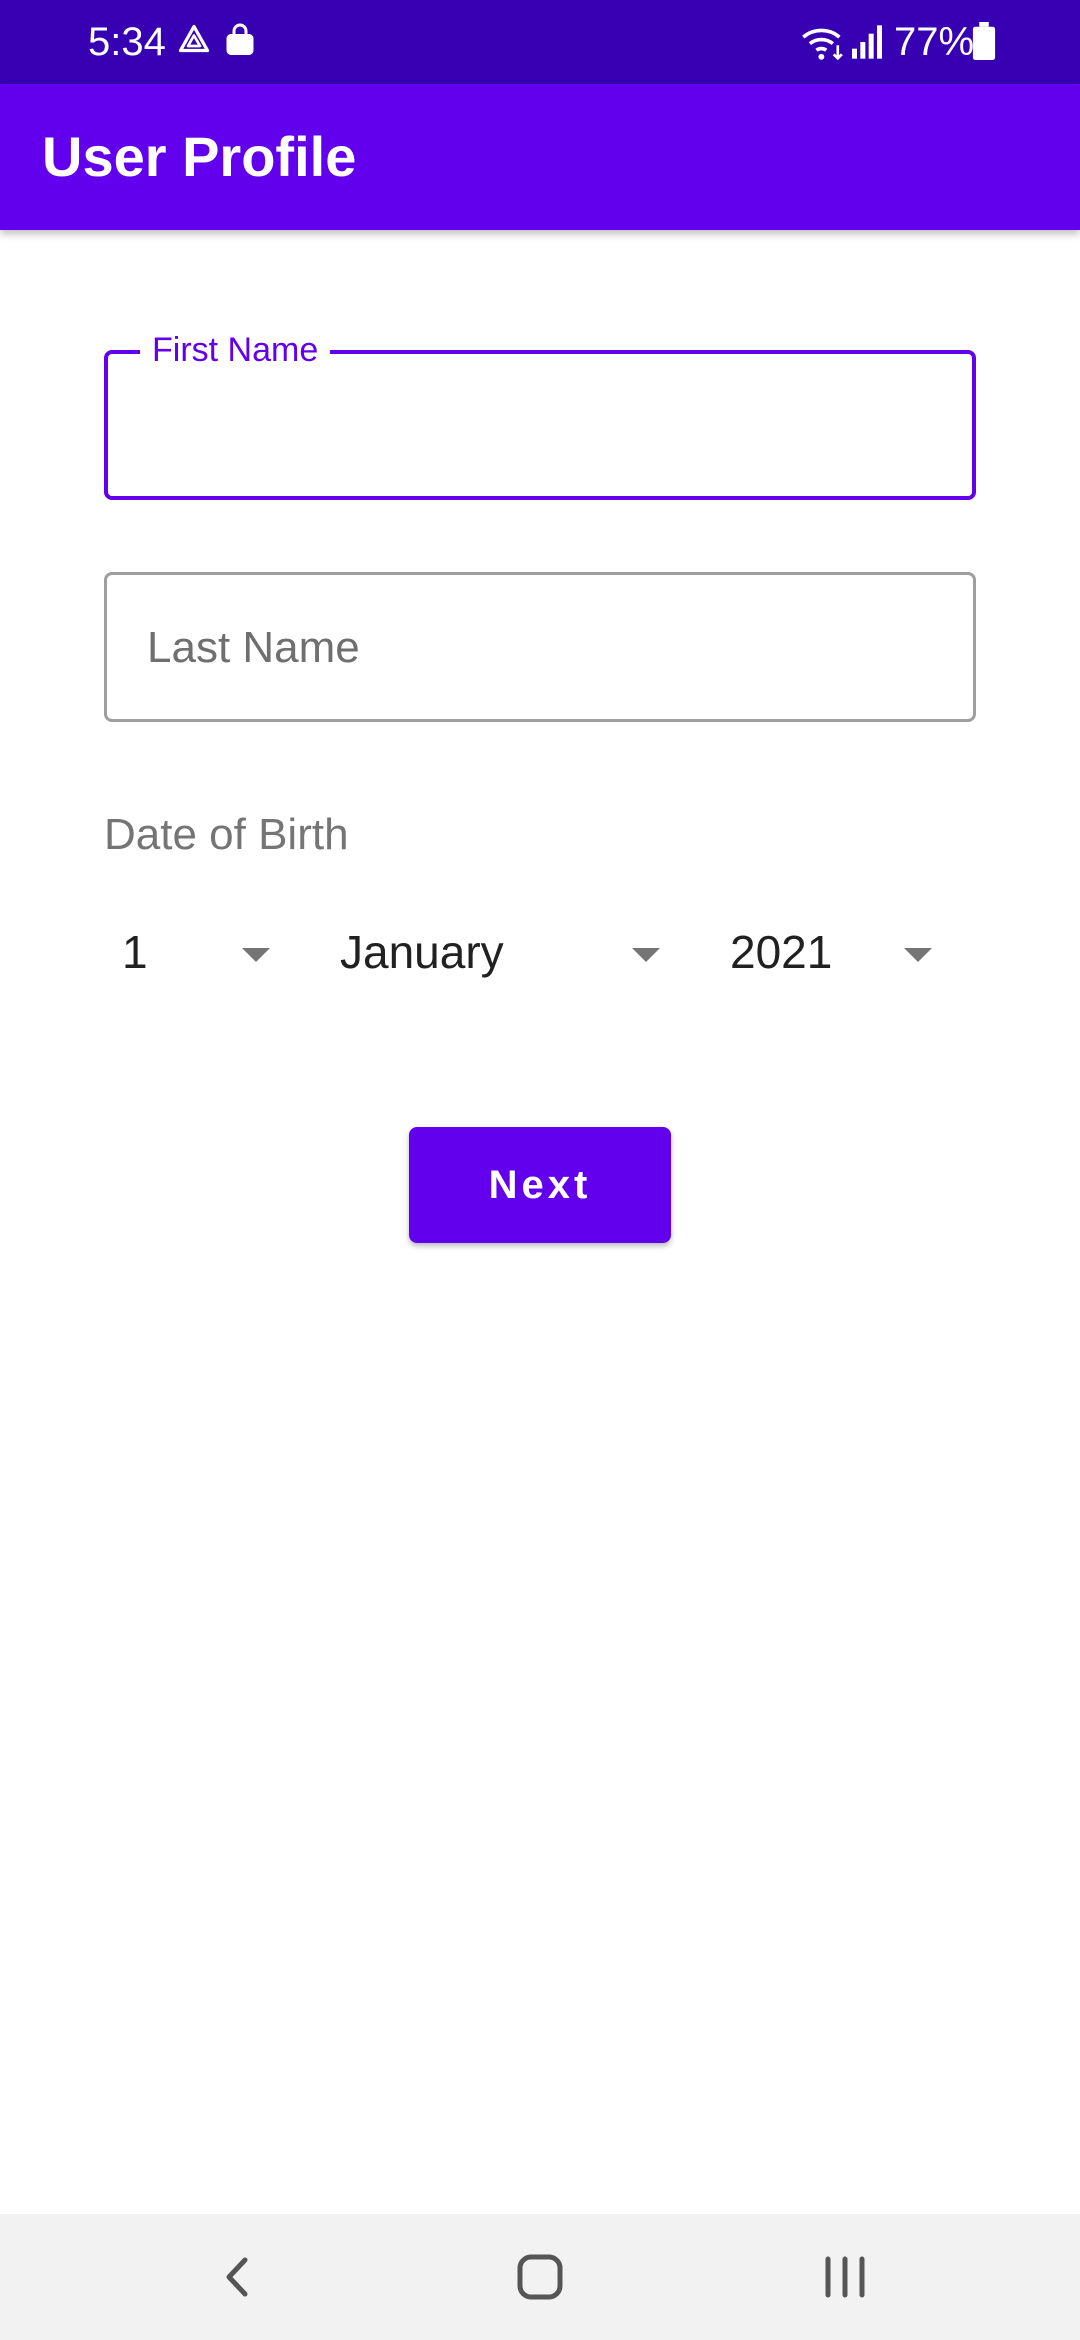 The image size is (1080, 2340). I want to click on battery-percentage: 77%, so click(934, 42).